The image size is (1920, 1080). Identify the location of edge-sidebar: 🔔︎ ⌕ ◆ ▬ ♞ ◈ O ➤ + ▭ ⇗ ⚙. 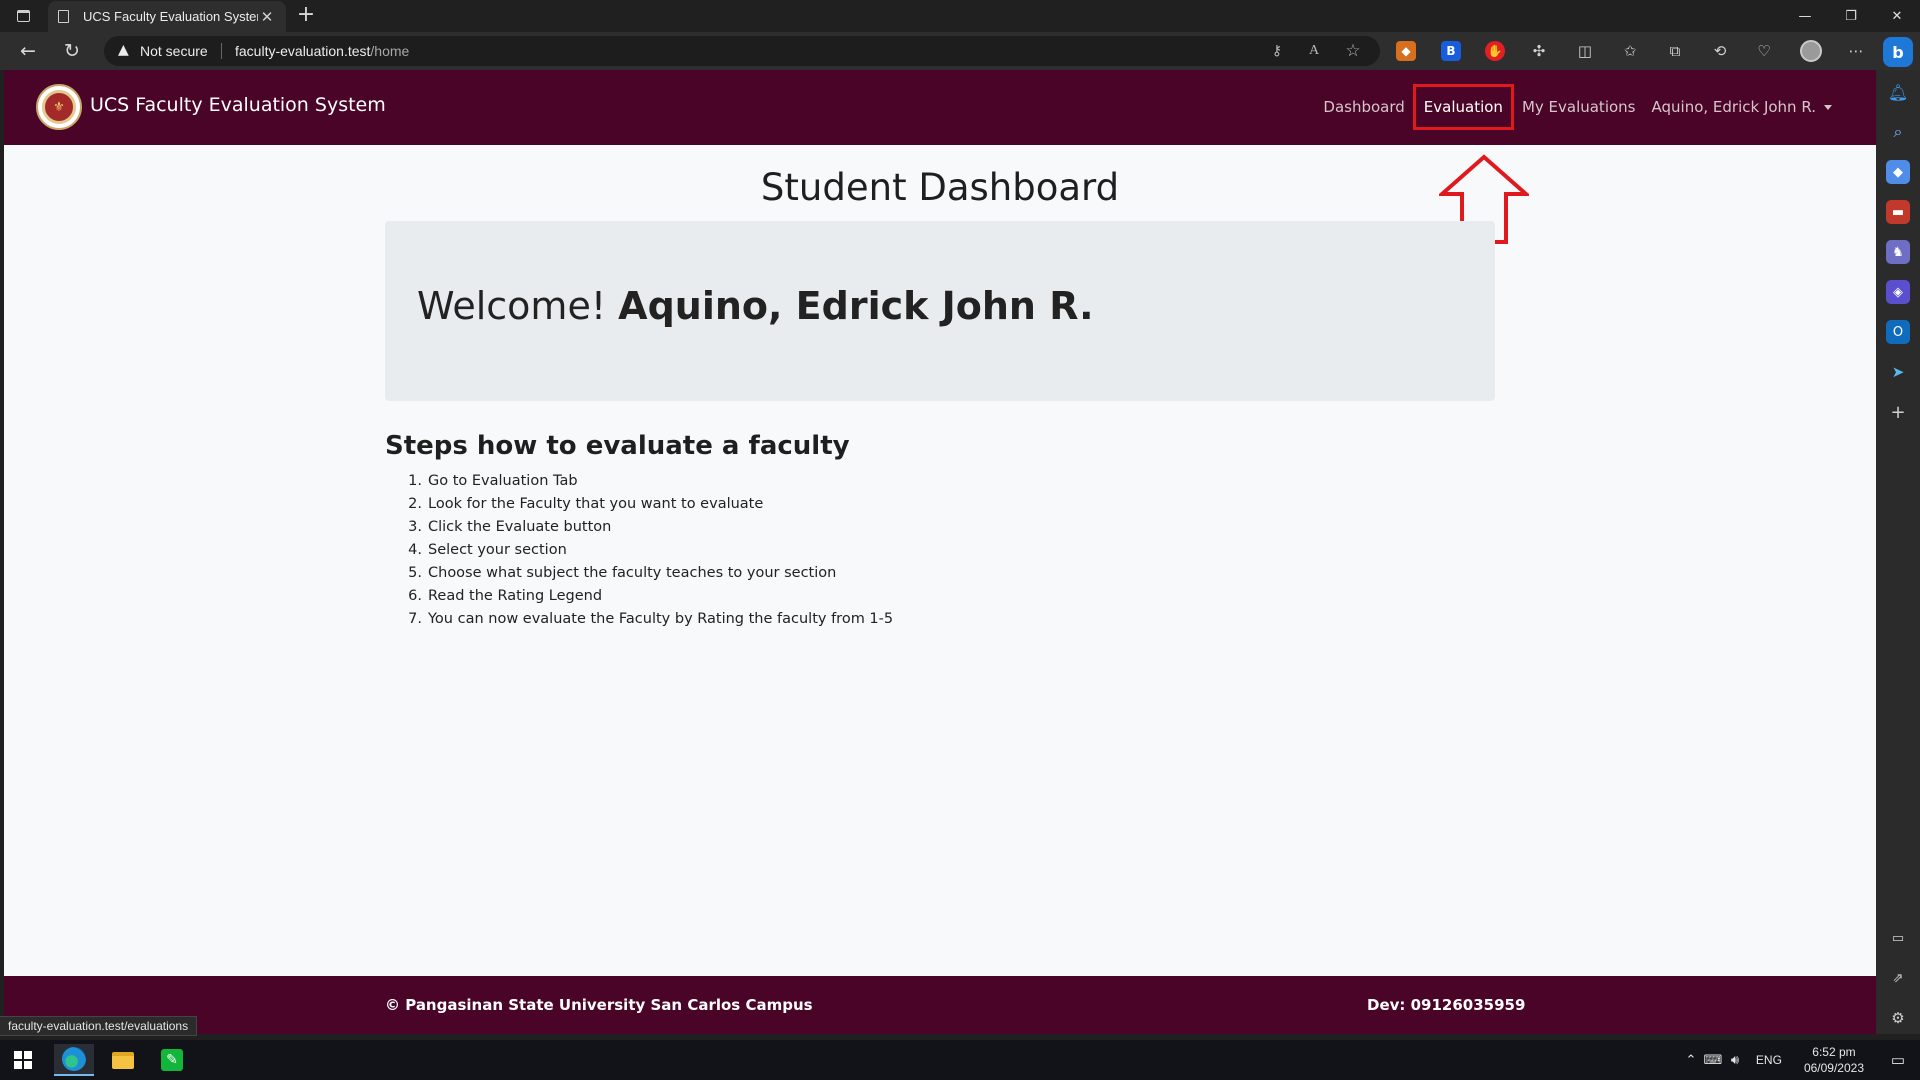
(1898, 552).